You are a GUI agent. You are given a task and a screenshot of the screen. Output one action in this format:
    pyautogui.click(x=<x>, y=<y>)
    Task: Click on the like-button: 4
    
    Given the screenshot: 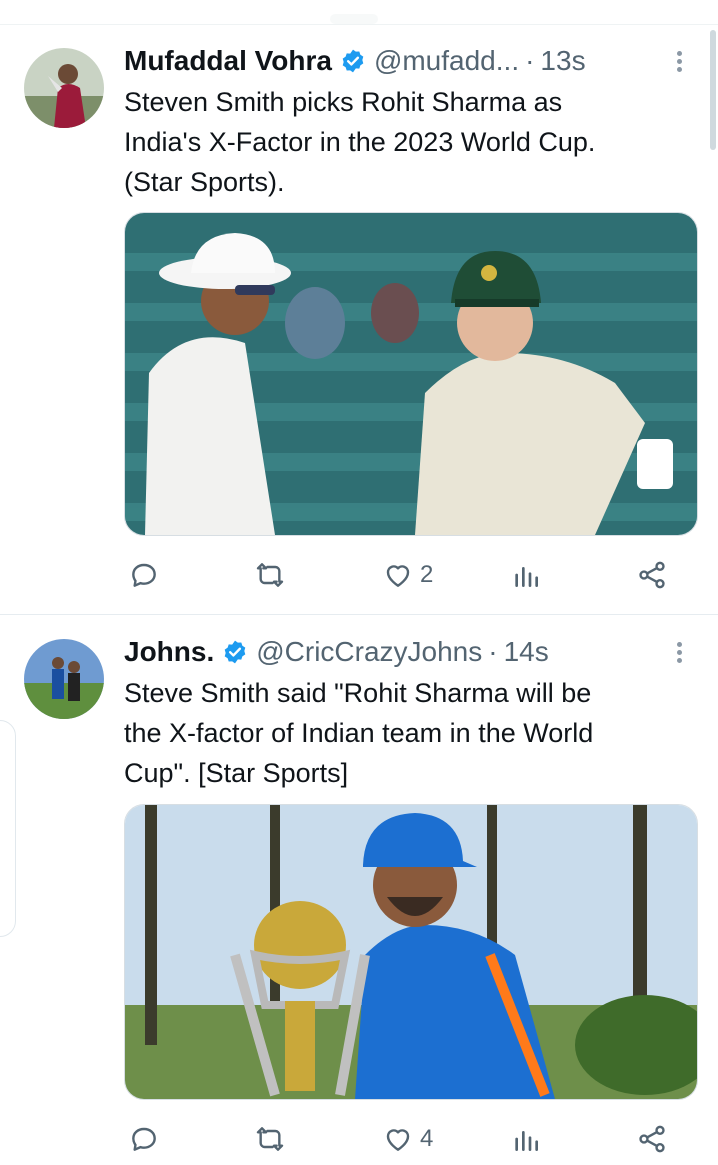 What is the action you would take?
    pyautogui.click(x=407, y=1139)
    